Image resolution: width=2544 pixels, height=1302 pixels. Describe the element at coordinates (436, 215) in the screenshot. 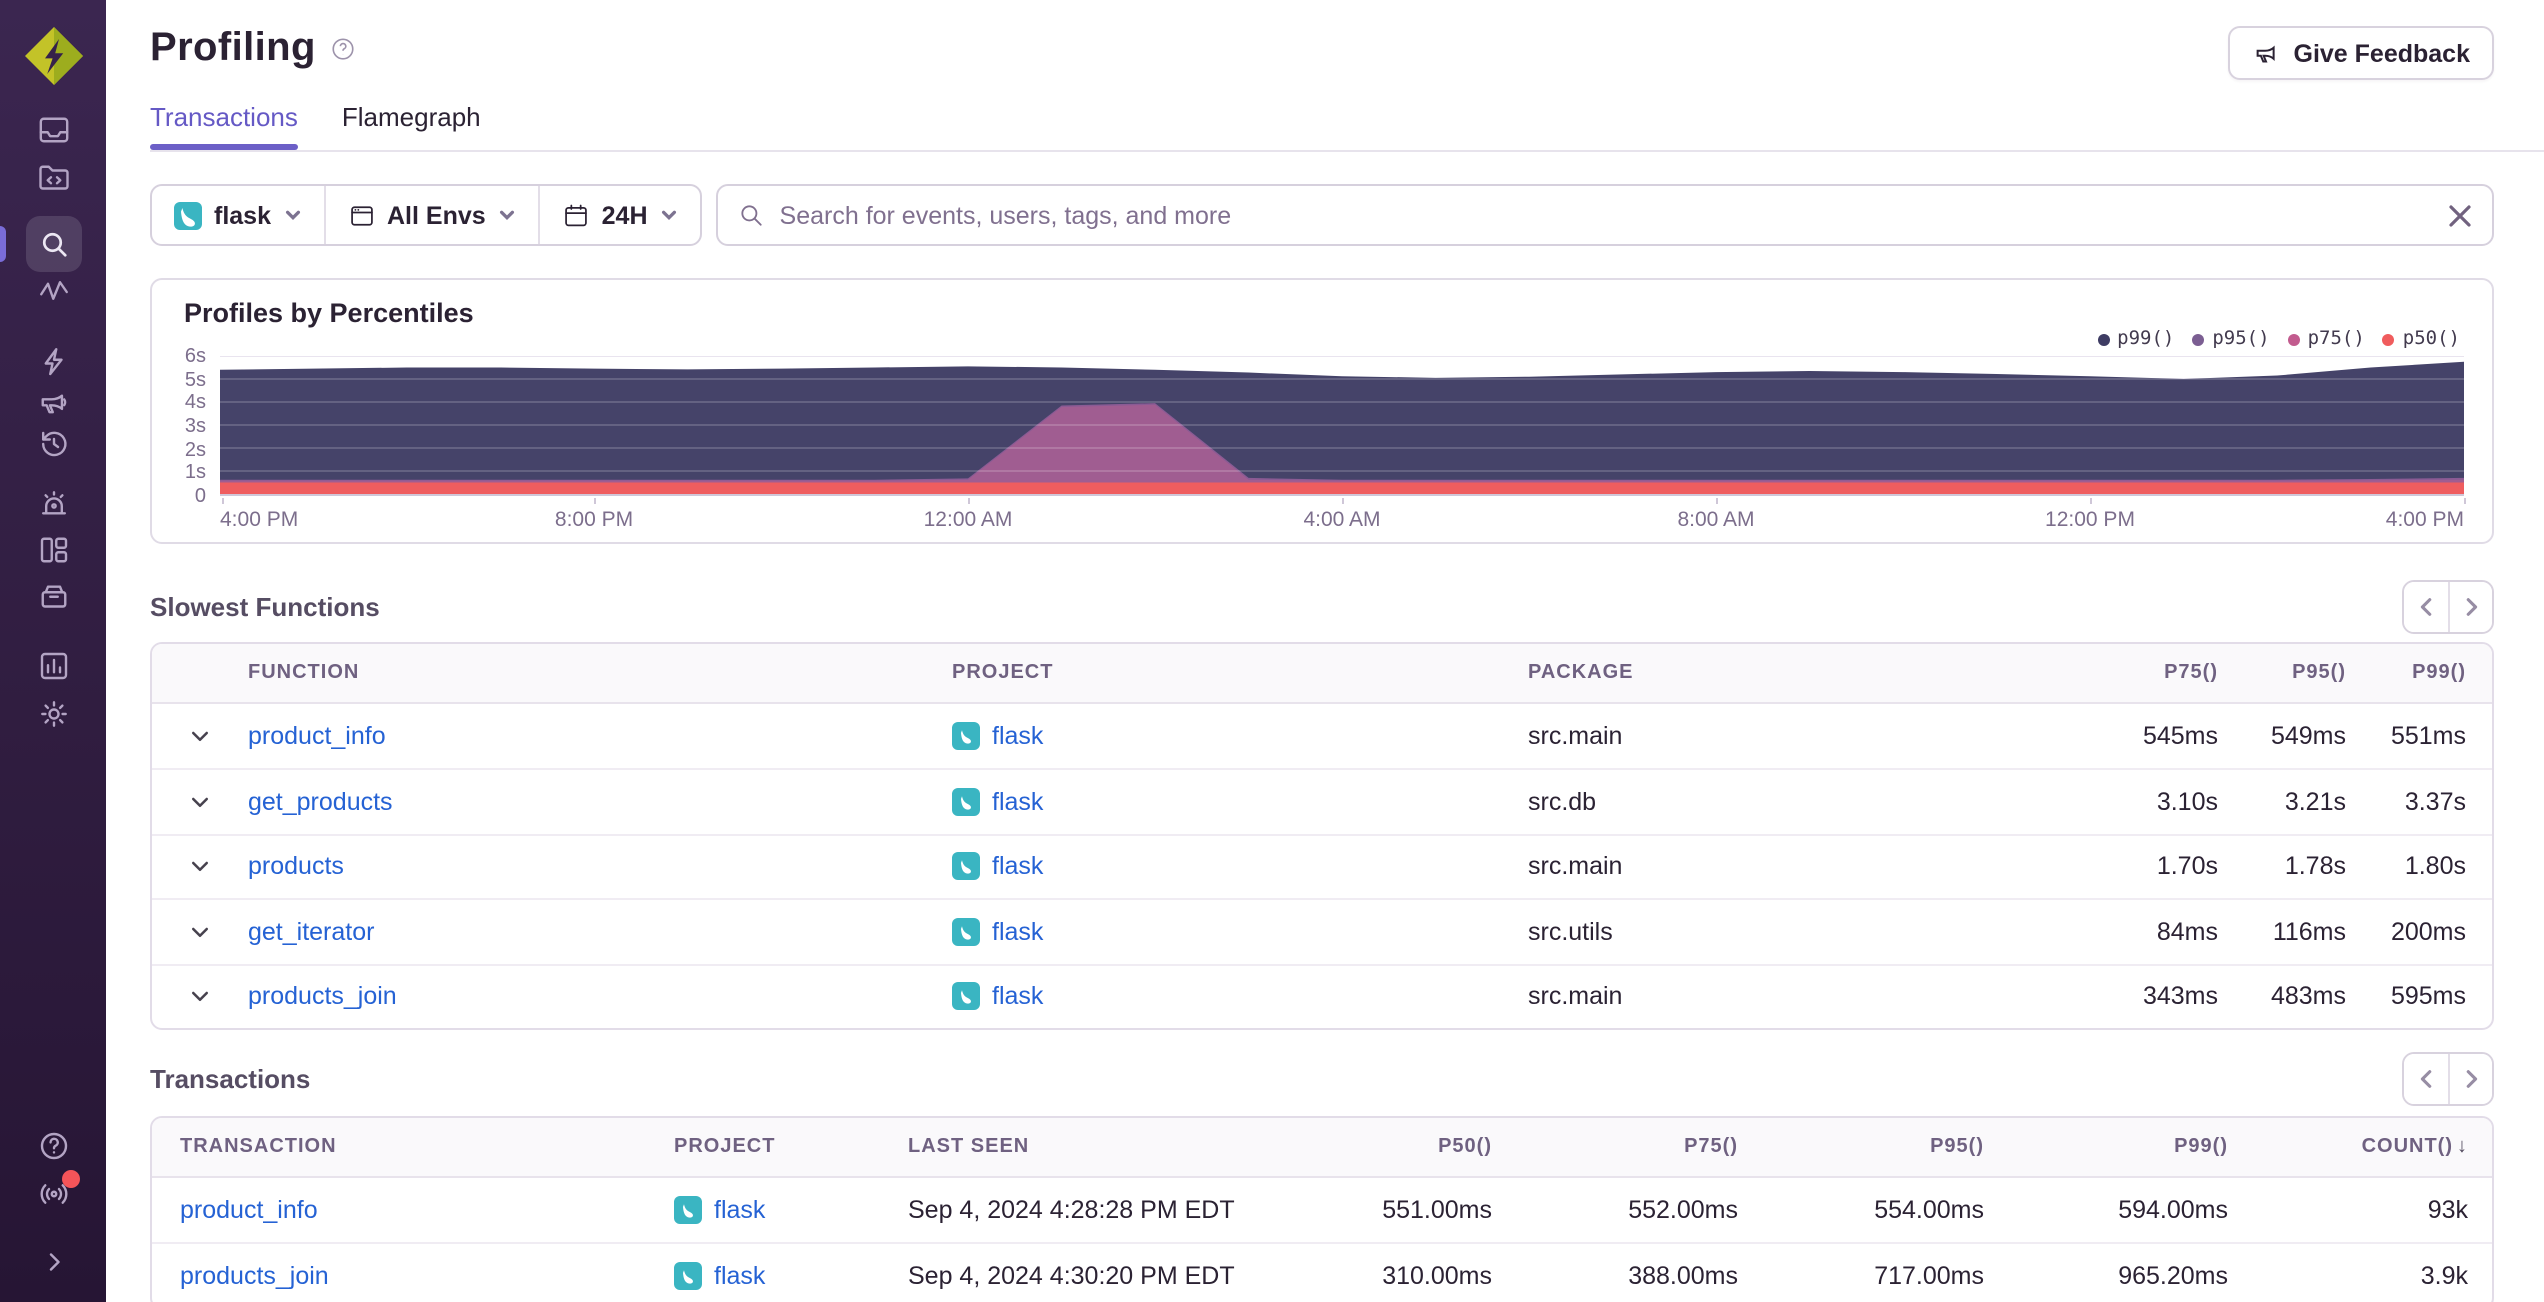

I see `environment-filter-value: All Envs` at that location.